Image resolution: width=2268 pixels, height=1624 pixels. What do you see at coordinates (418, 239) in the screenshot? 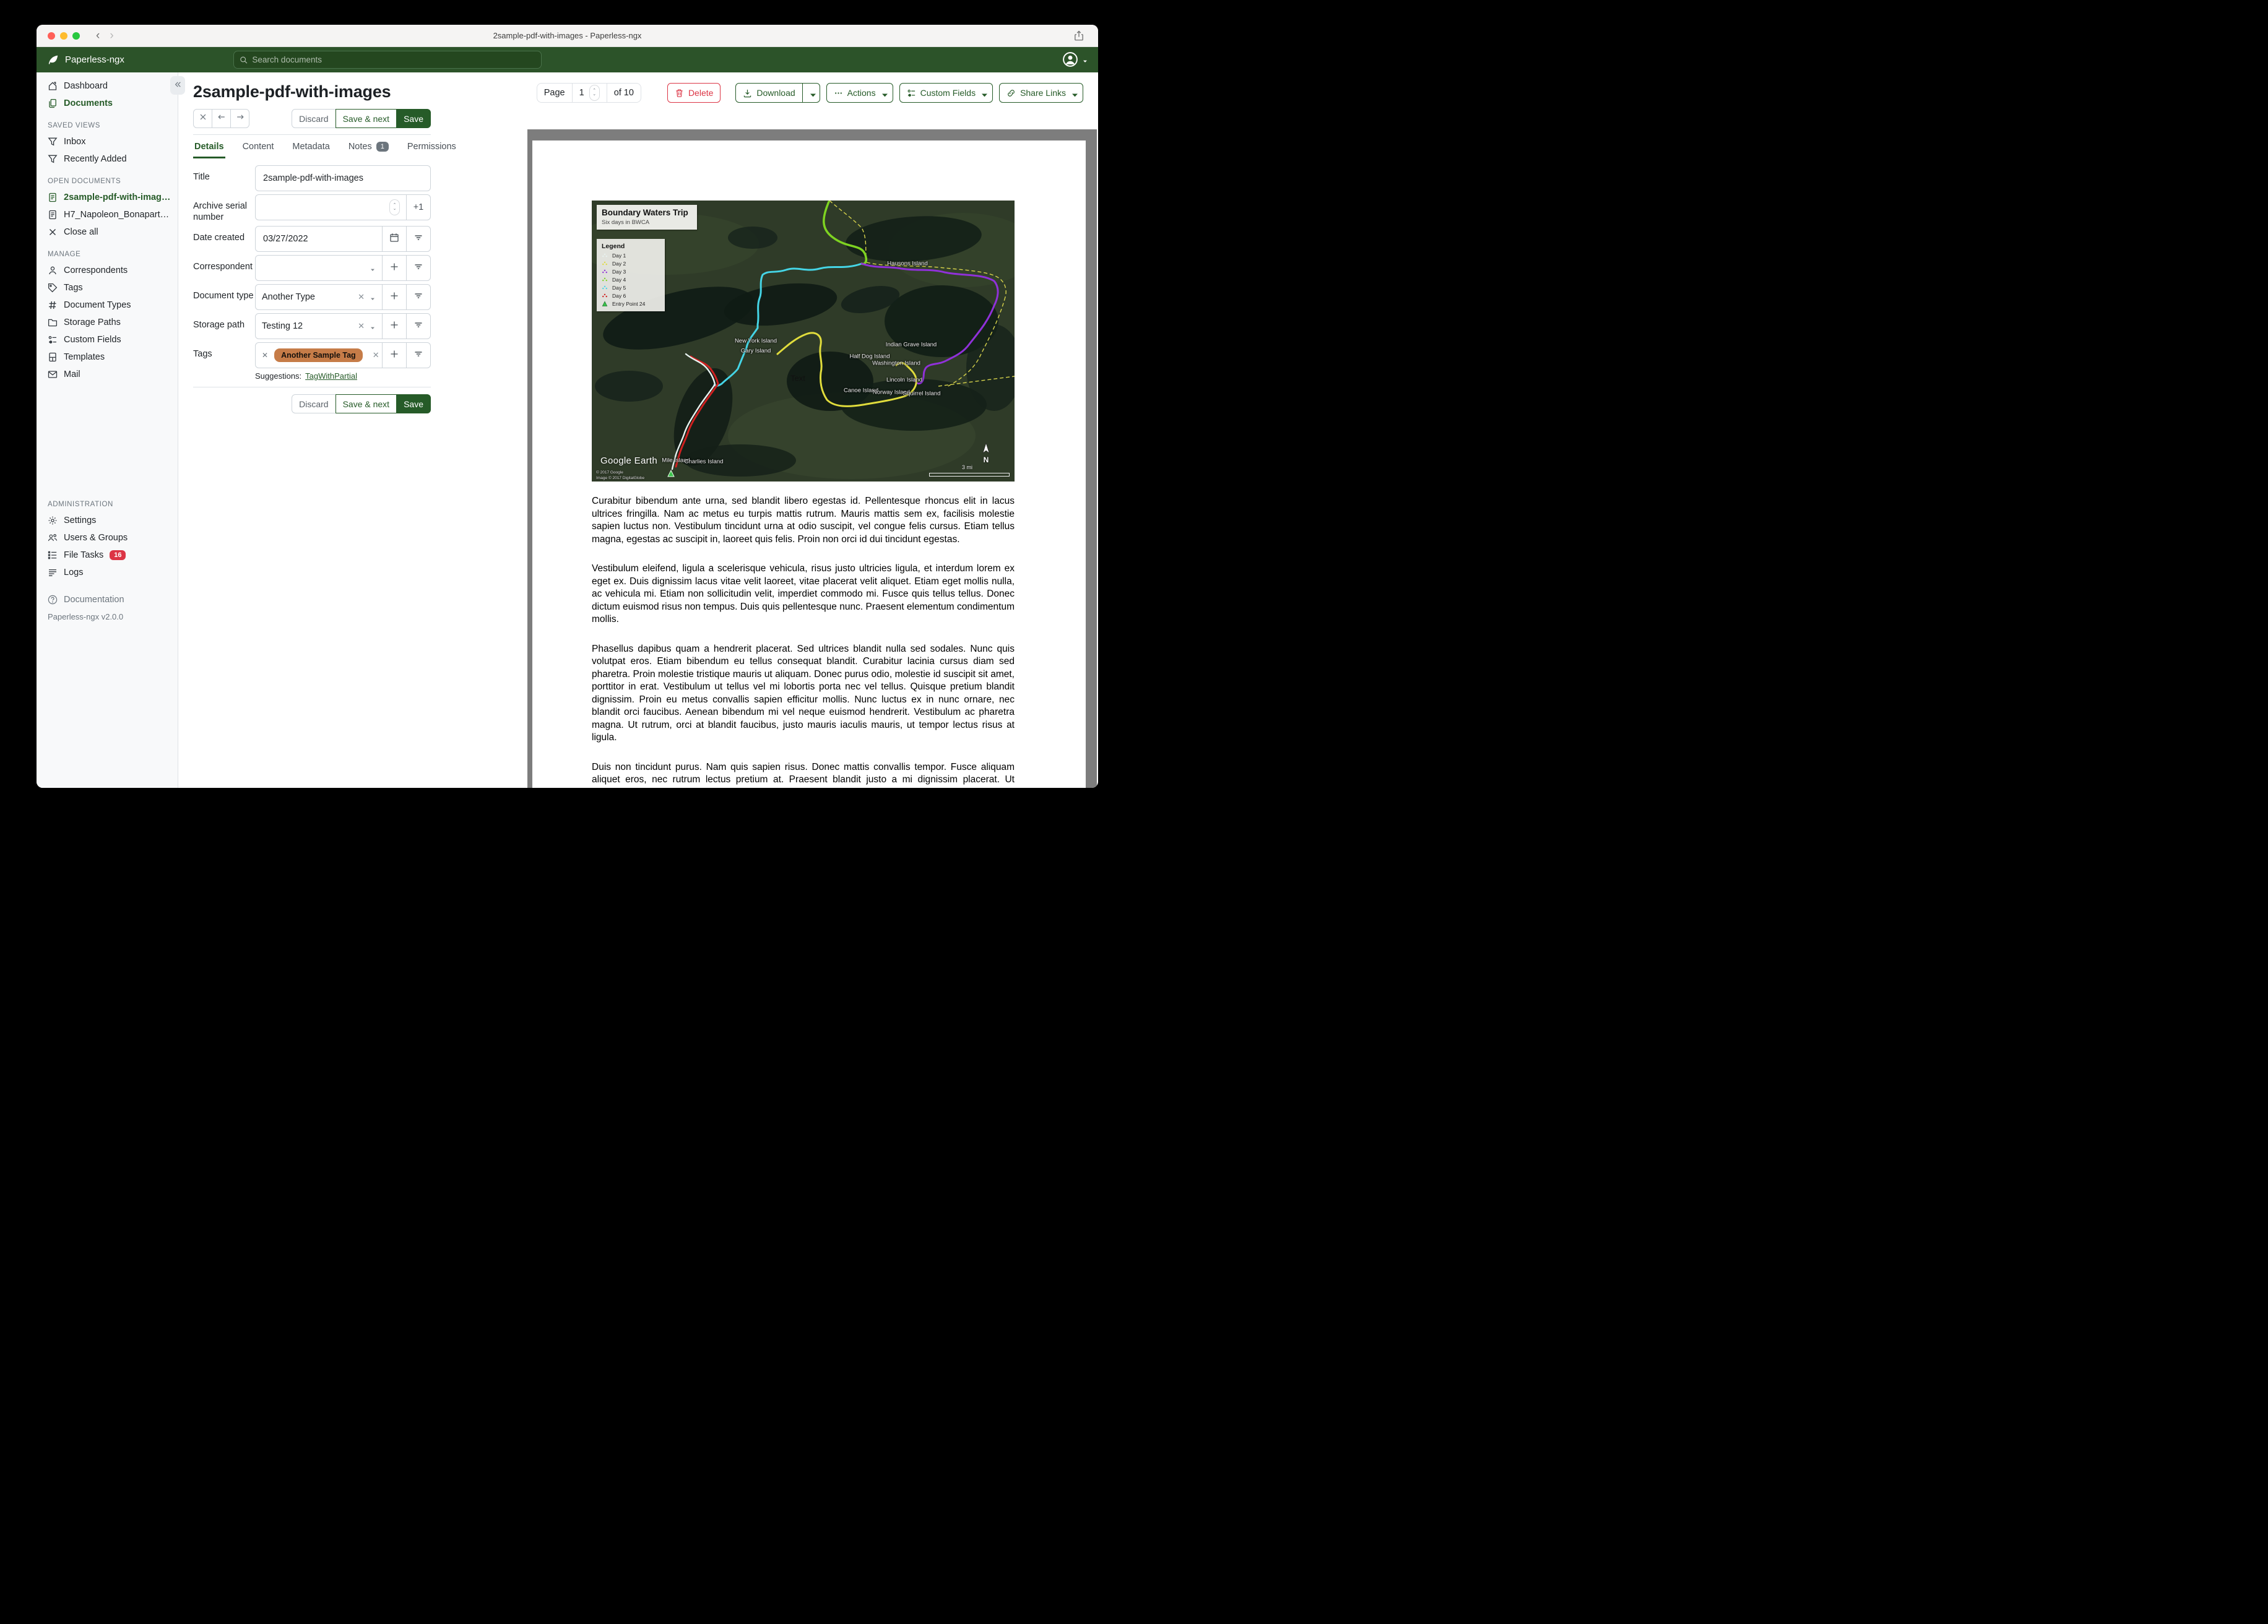
I see `date-filter-button` at bounding box center [418, 239].